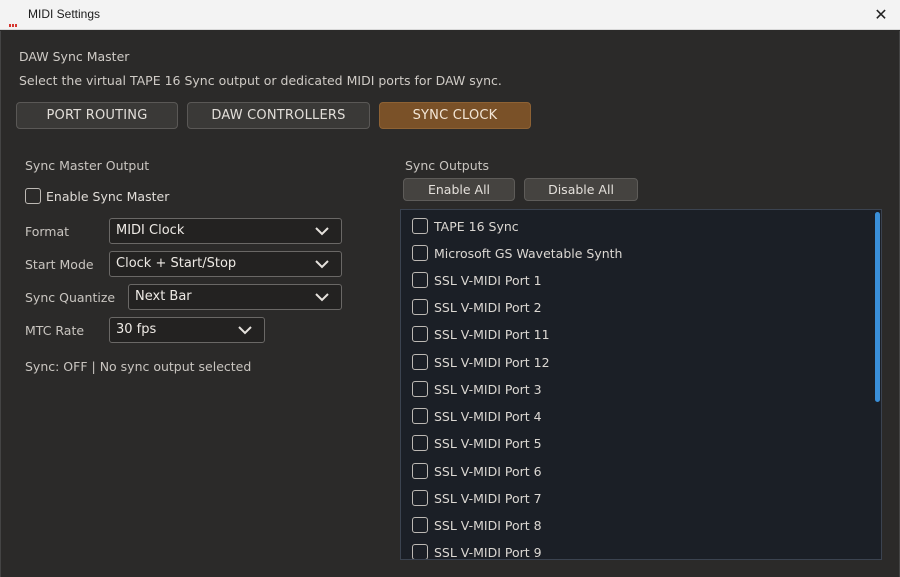 Image resolution: width=900 pixels, height=577 pixels. Describe the element at coordinates (881, 15) in the screenshot. I see `close-icon: ✕` at that location.